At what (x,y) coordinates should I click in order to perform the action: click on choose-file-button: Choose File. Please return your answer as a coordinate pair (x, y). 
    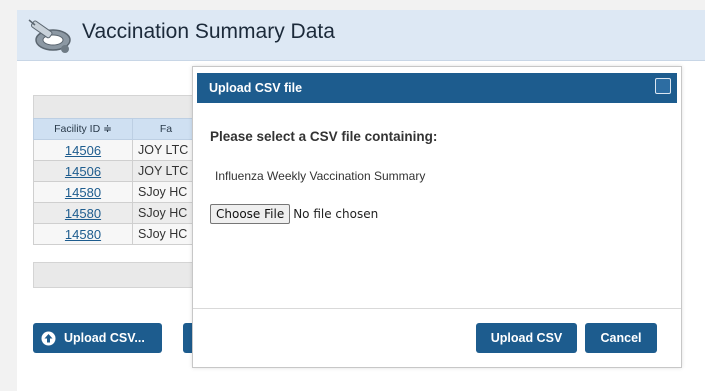
    Looking at the image, I should click on (250, 214).